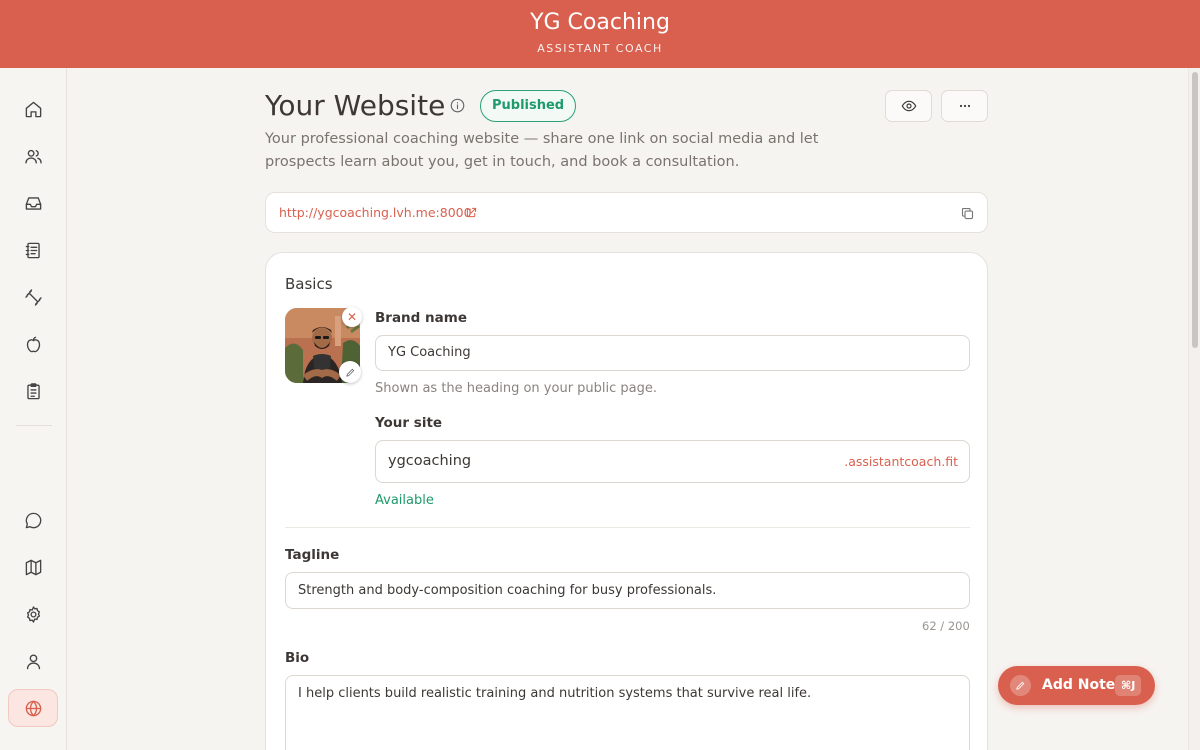 The width and height of the screenshot is (1200, 750). I want to click on keyboard-shortcut-badge: ⌘J, so click(1128, 685).